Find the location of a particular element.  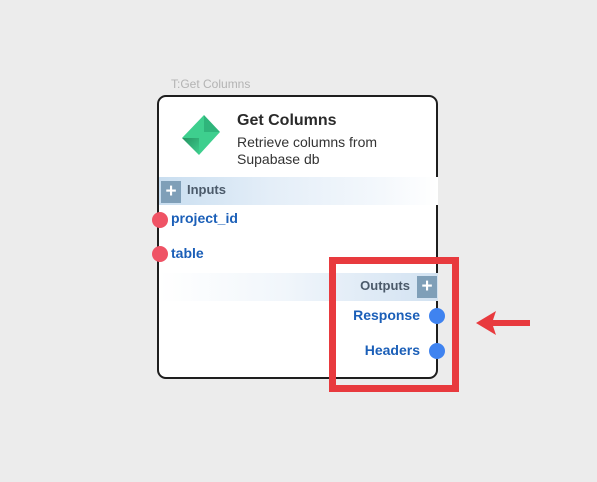

left-arrow-icon is located at coordinates (503, 323).